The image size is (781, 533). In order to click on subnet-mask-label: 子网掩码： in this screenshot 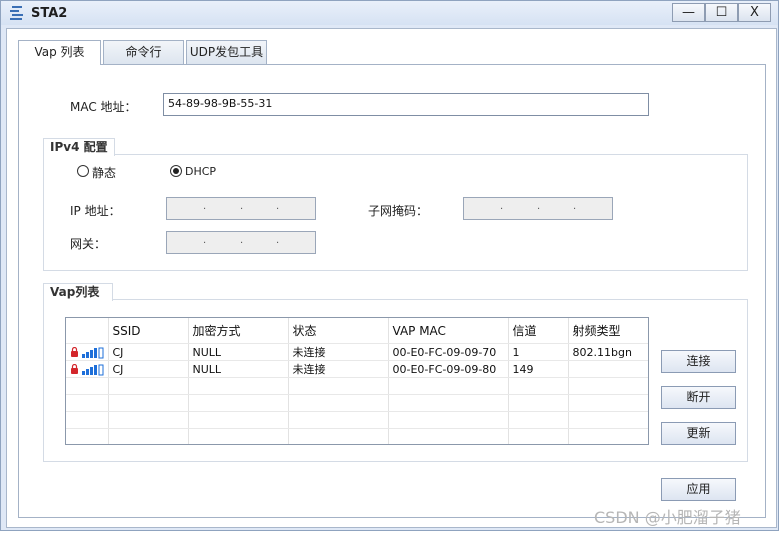, I will do `click(398, 211)`.